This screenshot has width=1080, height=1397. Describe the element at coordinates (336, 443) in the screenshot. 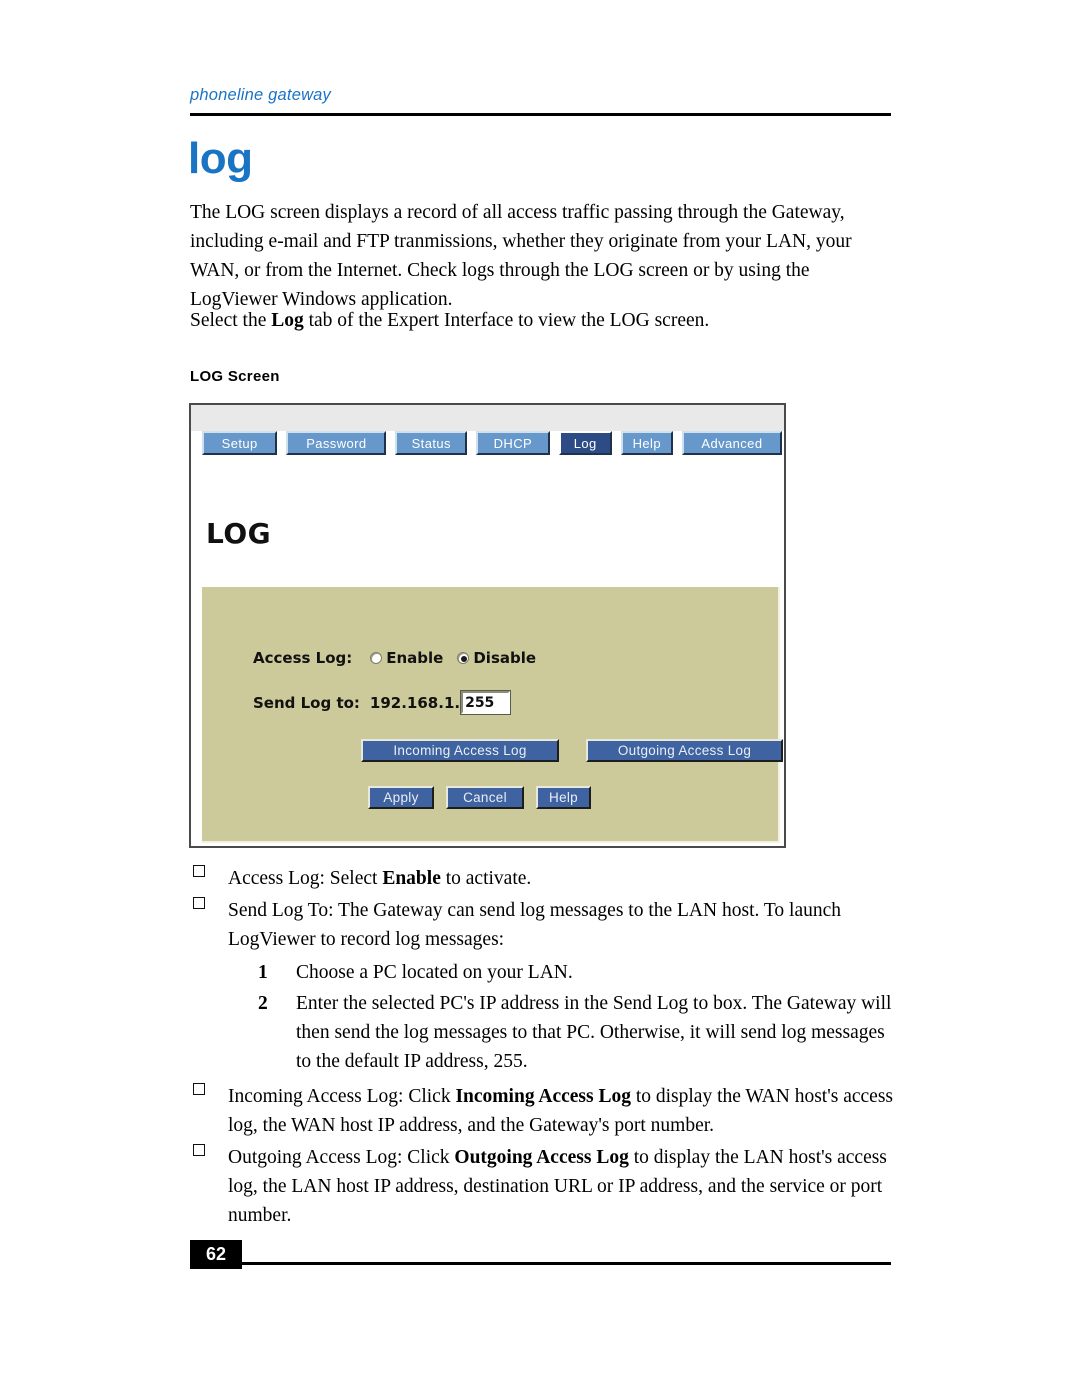

I see `tab-password: Password` at that location.